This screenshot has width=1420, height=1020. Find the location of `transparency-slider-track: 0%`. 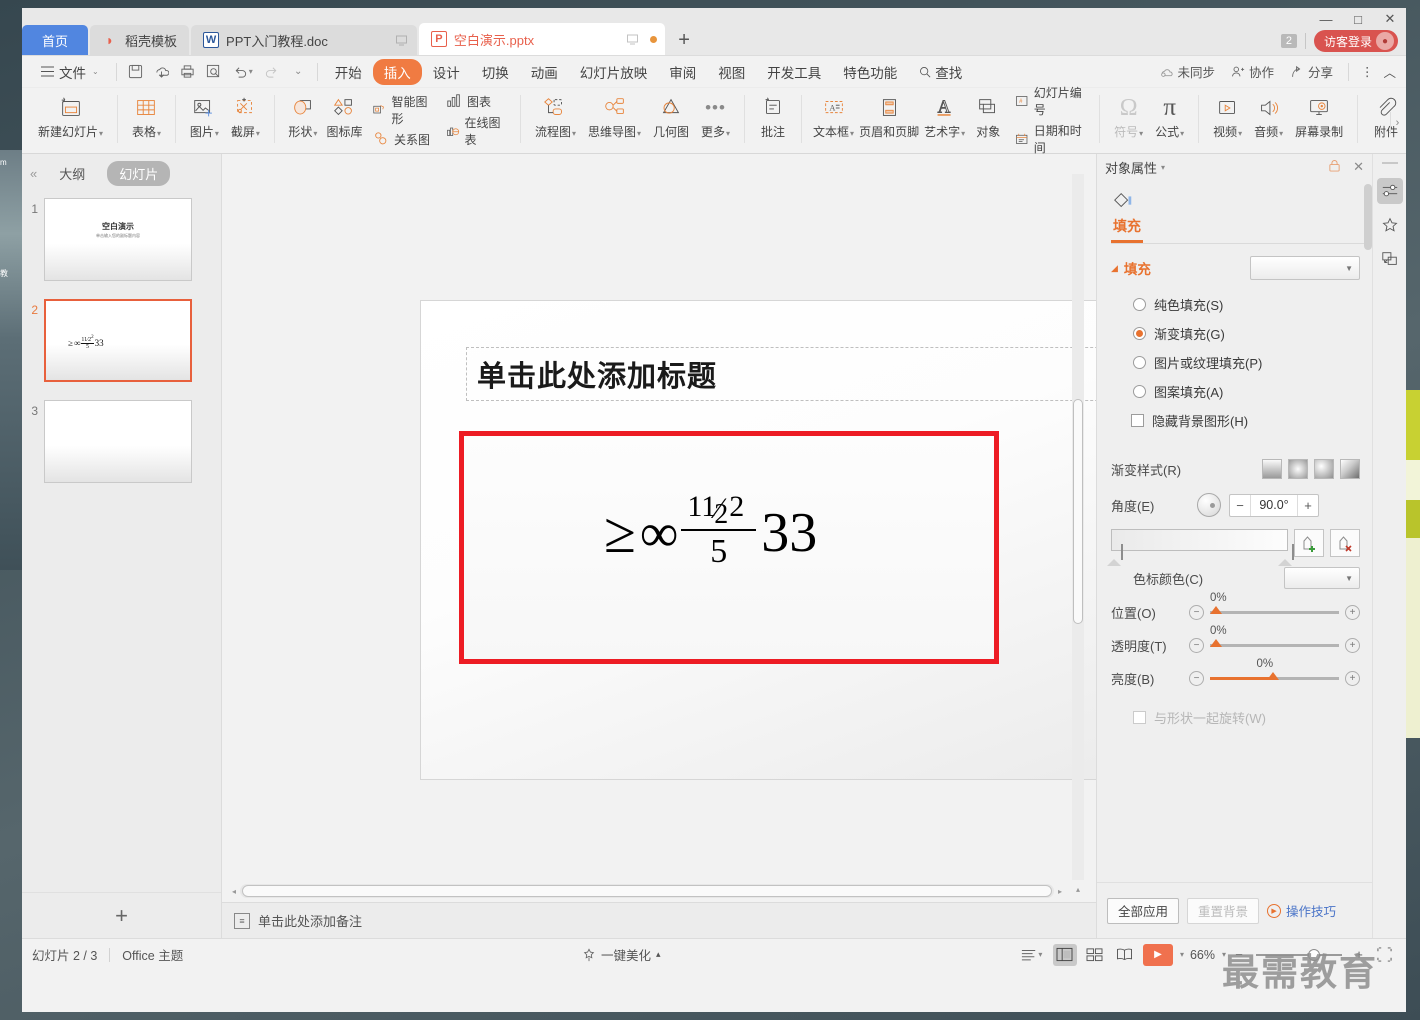

transparency-slider-track: 0% is located at coordinates (1274, 636).